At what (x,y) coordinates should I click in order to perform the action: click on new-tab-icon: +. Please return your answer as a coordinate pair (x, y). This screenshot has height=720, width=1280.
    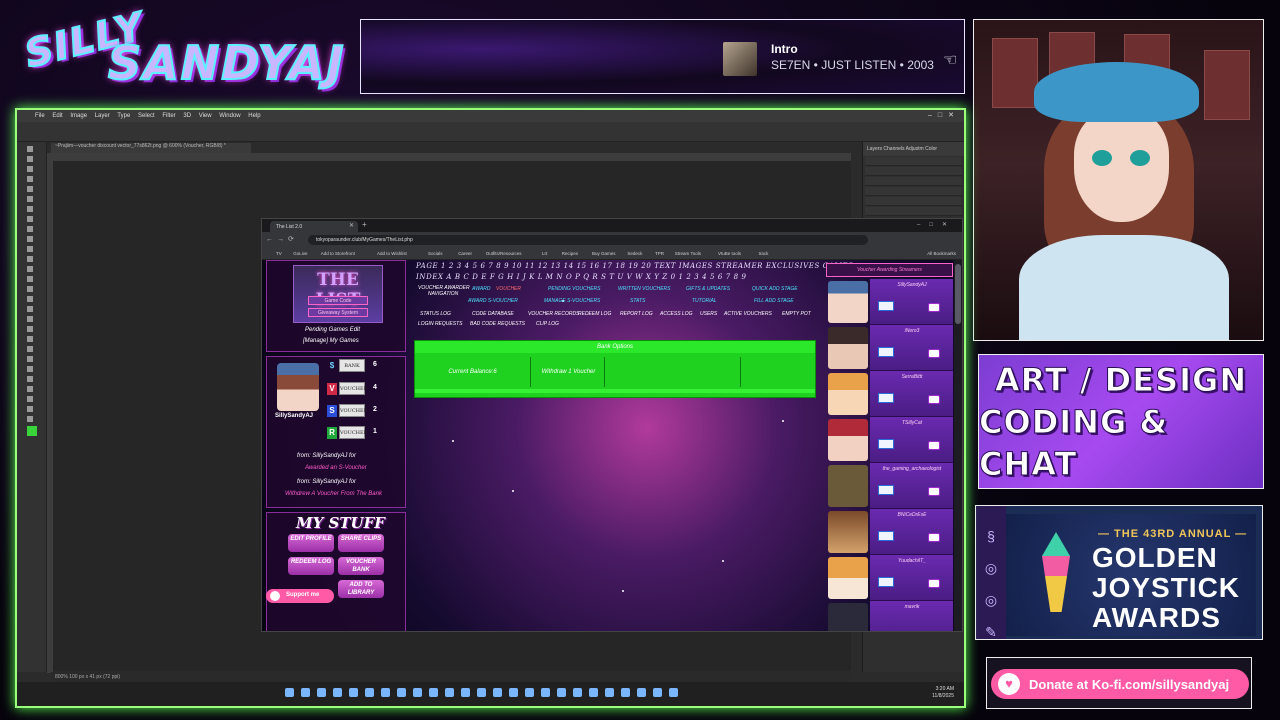
    Looking at the image, I should click on (364, 224).